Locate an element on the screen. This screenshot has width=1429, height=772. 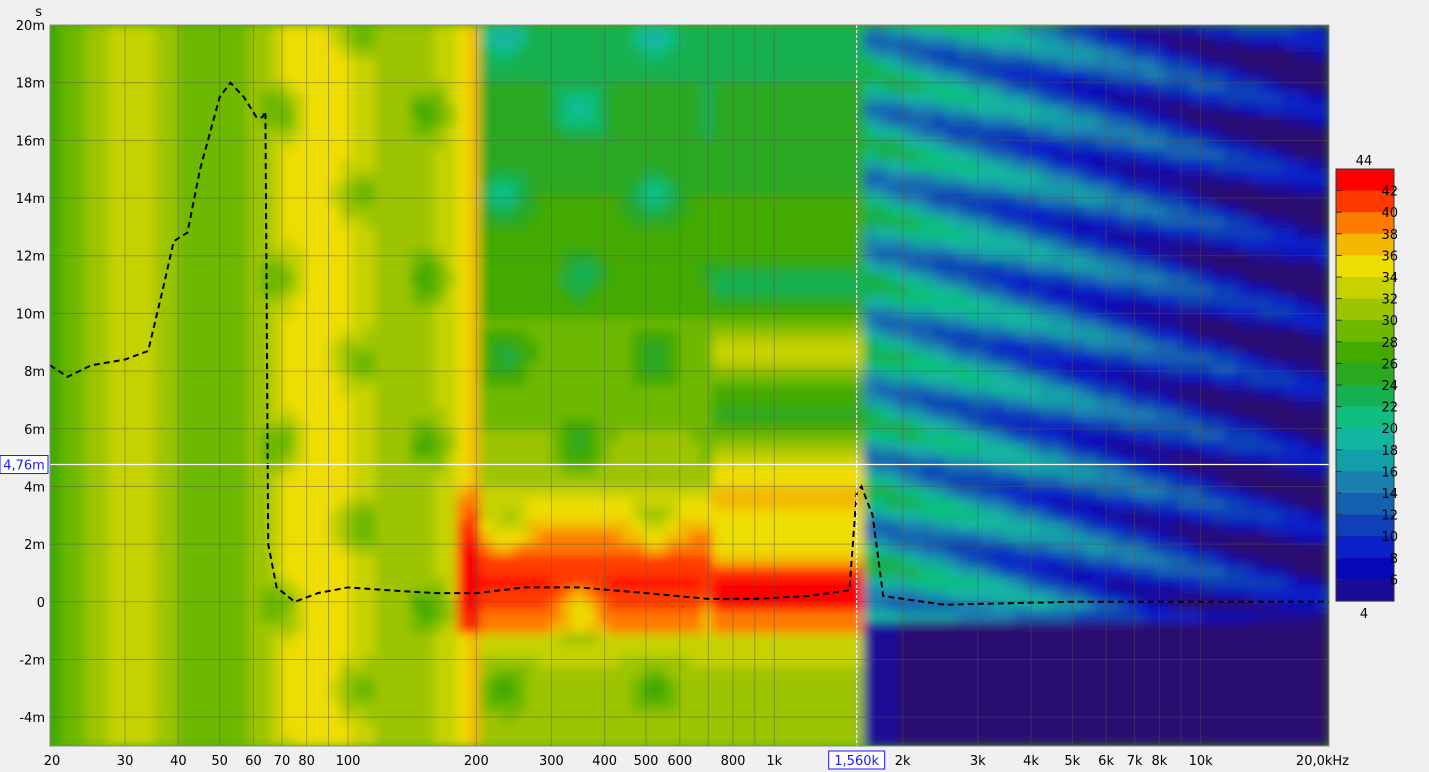
colorbar-tick-label: 36 is located at coordinates (1389, 256).